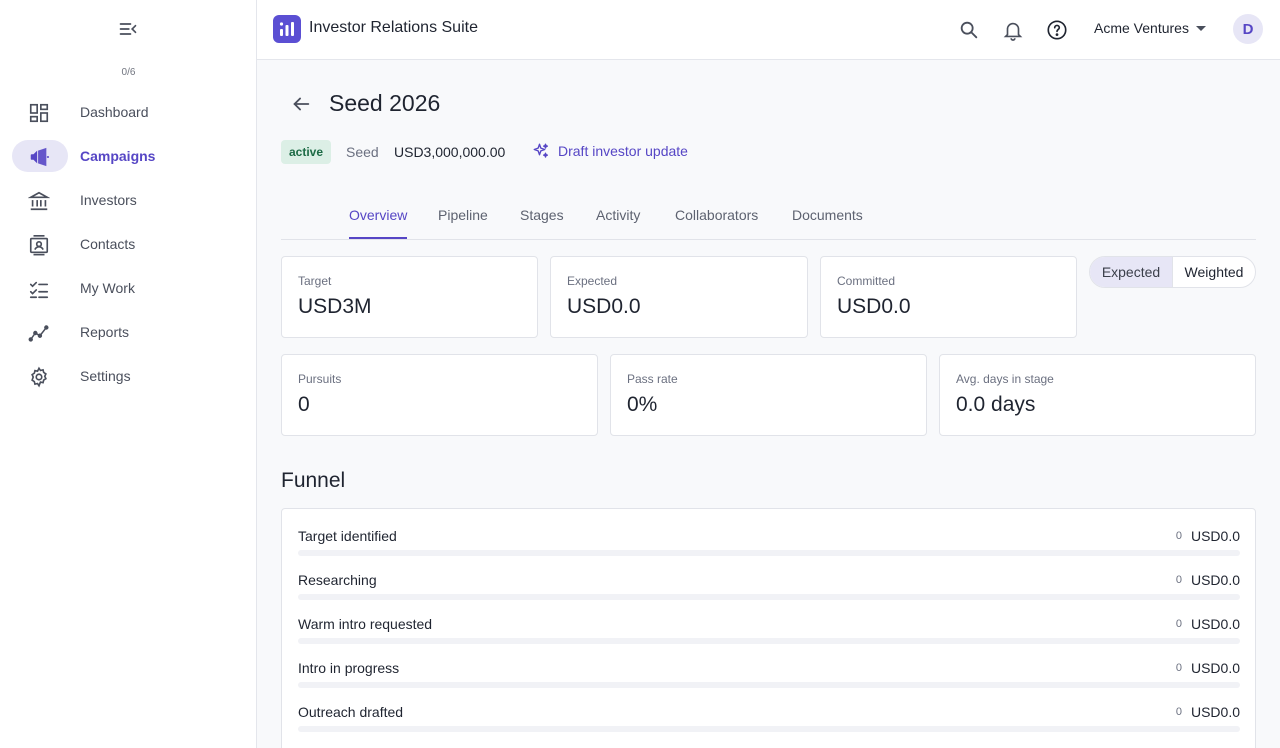 The height and width of the screenshot is (748, 1280). Describe the element at coordinates (768, 395) in the screenshot. I see `metric-card-pass-rate: Pass rate 0%` at that location.